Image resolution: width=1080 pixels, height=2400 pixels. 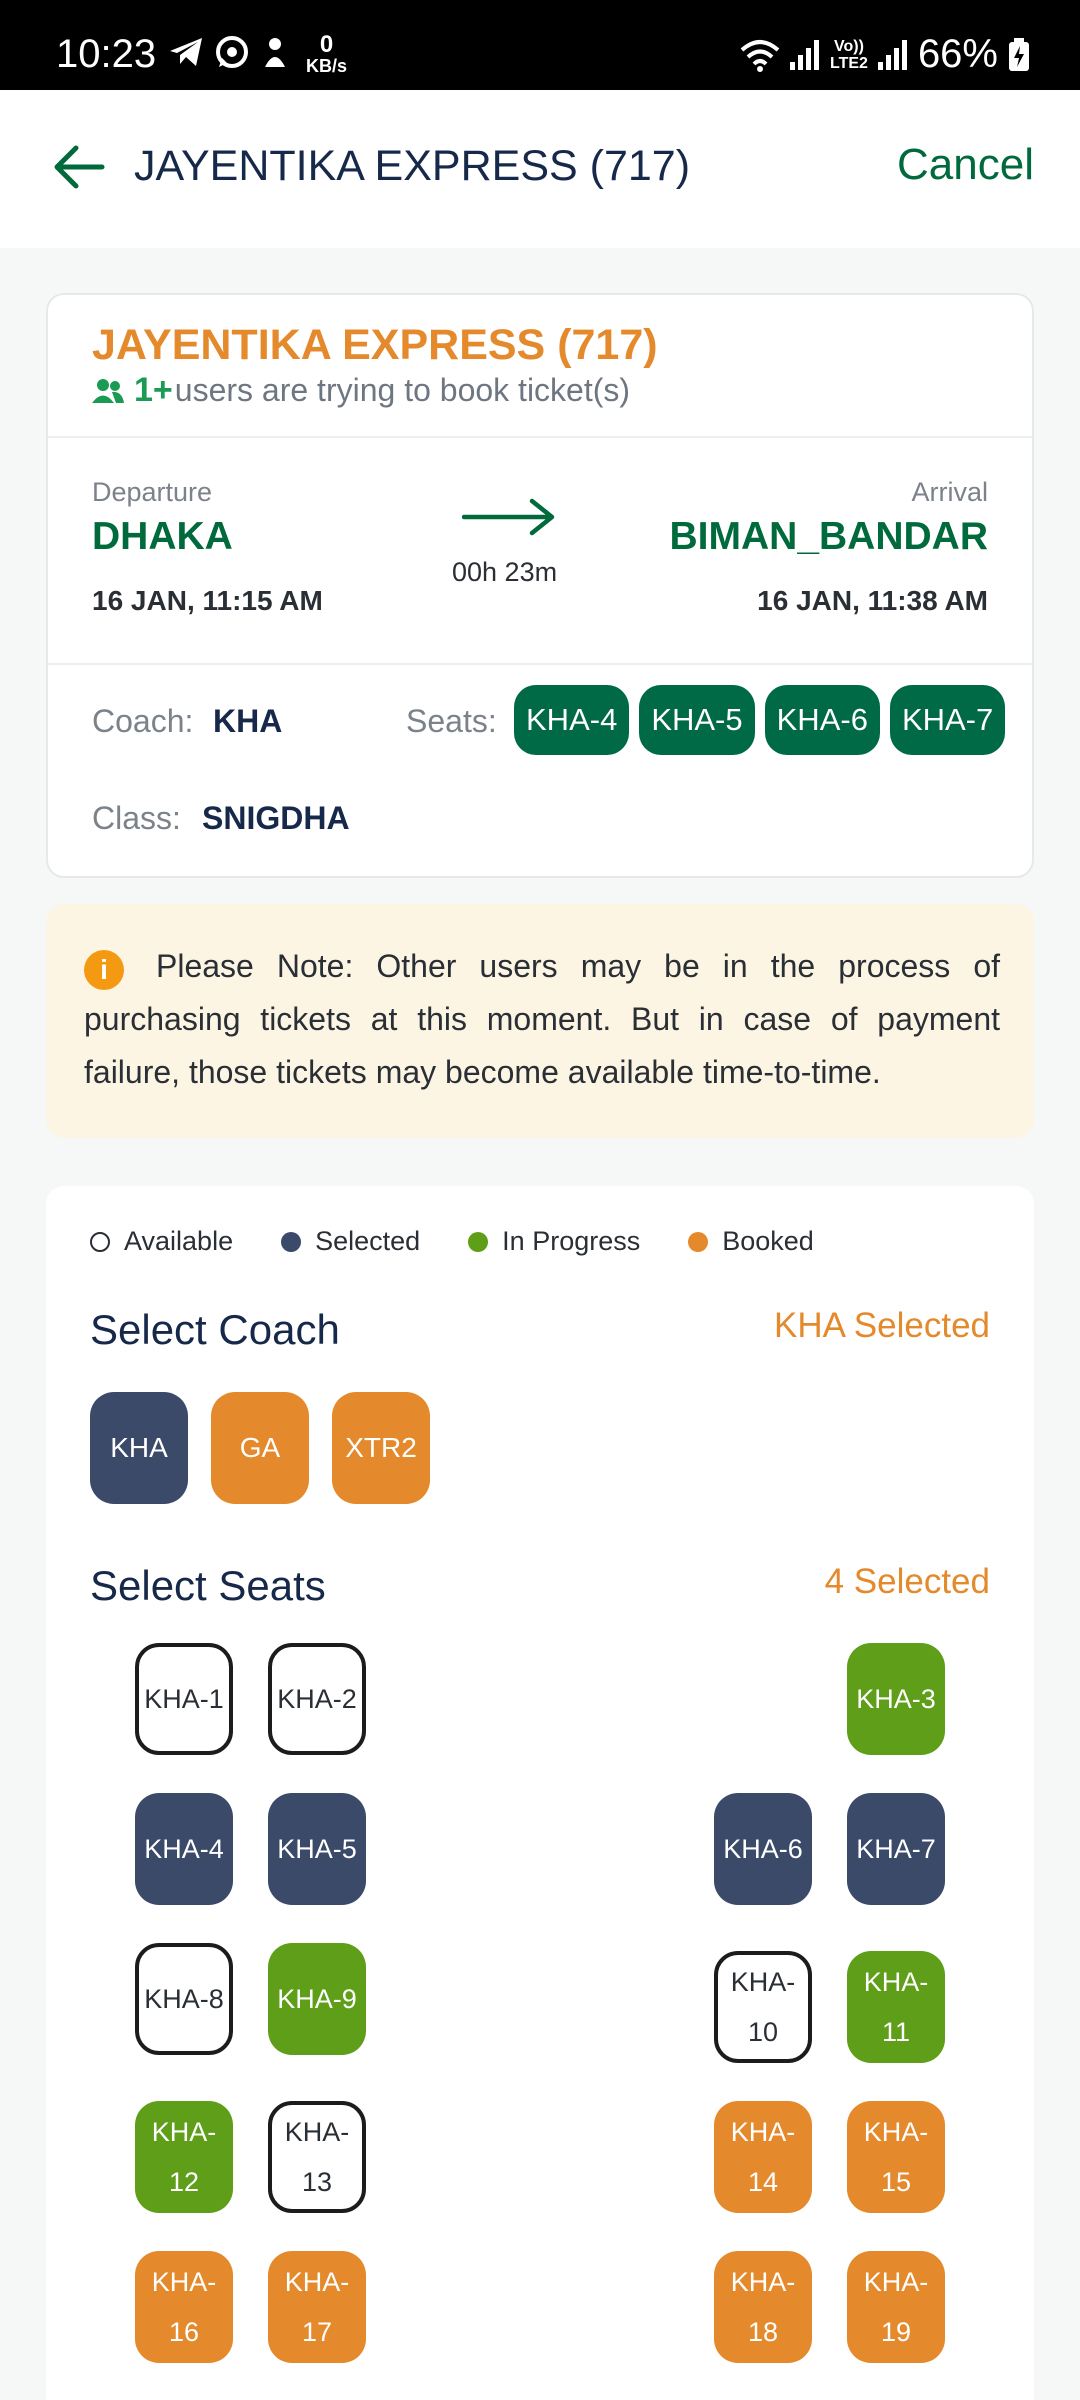 What do you see at coordinates (136, 818) in the screenshot?
I see `class-label: Class:` at bounding box center [136, 818].